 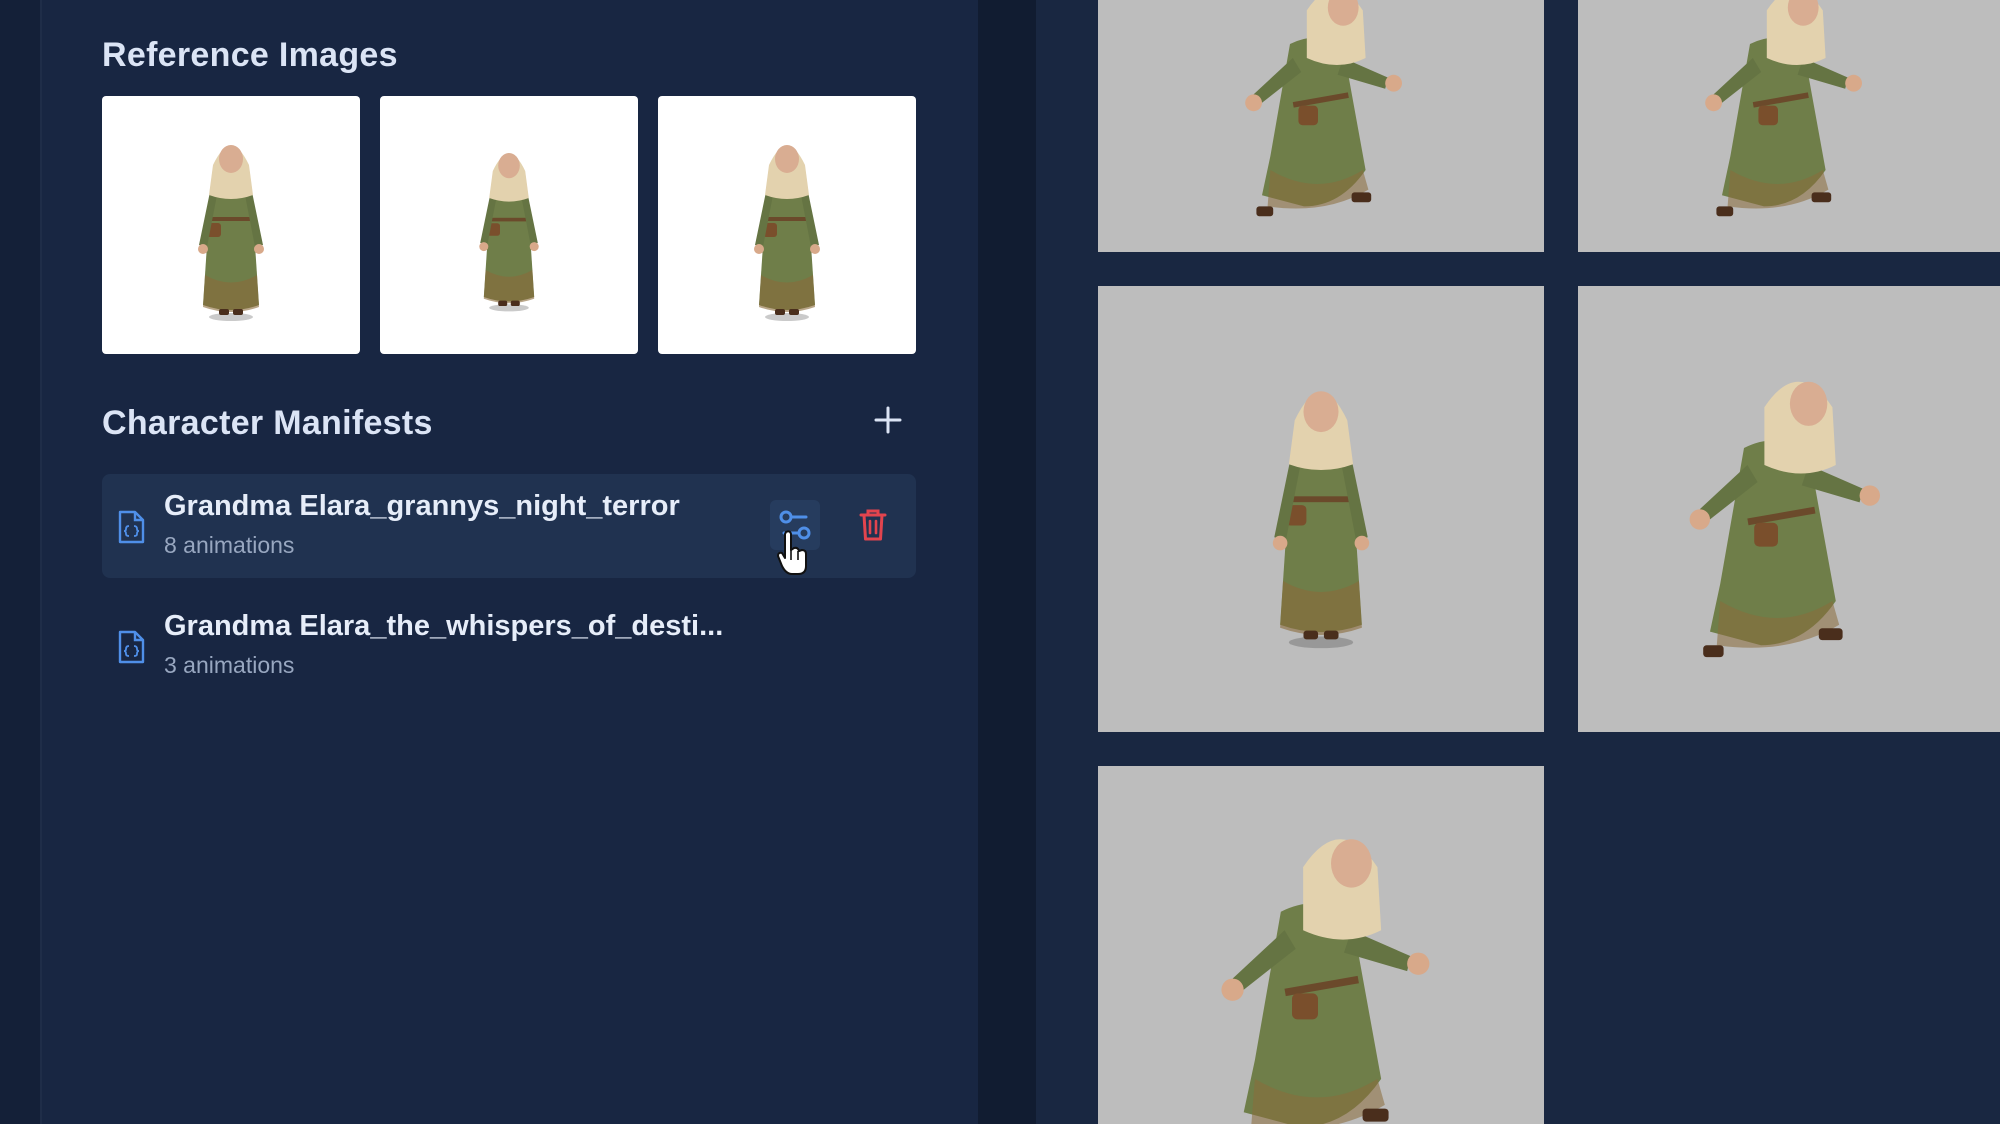 I want to click on add-manifest-button, so click(x=888, y=420).